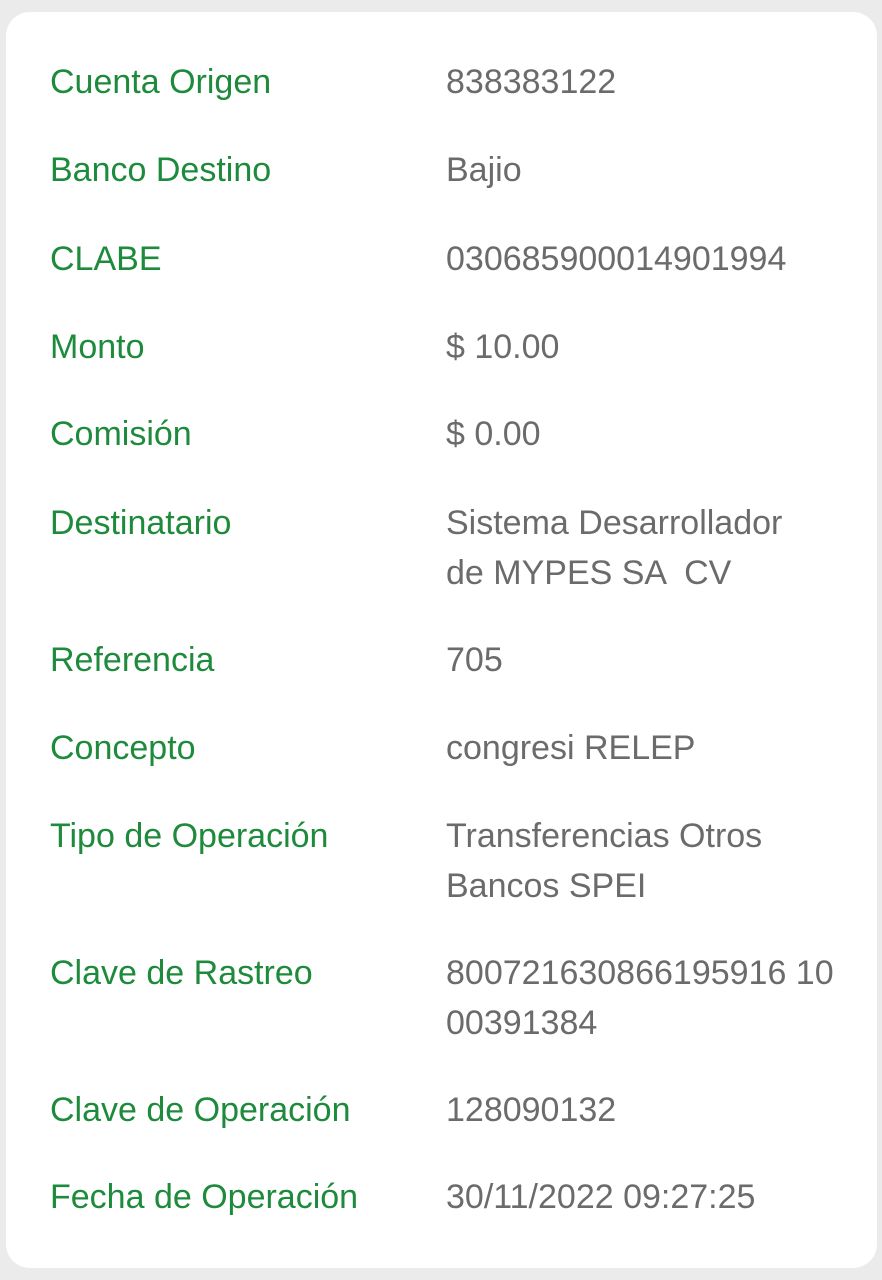 The height and width of the screenshot is (1280, 882). What do you see at coordinates (189, 836) in the screenshot?
I see `detail-label: Tipo de Operación` at bounding box center [189, 836].